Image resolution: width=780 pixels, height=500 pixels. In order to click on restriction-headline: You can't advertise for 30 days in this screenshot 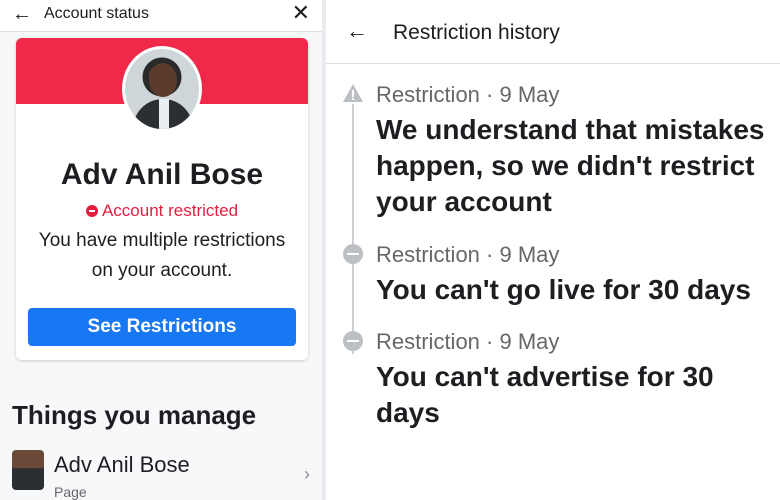, I will do `click(545, 394)`.